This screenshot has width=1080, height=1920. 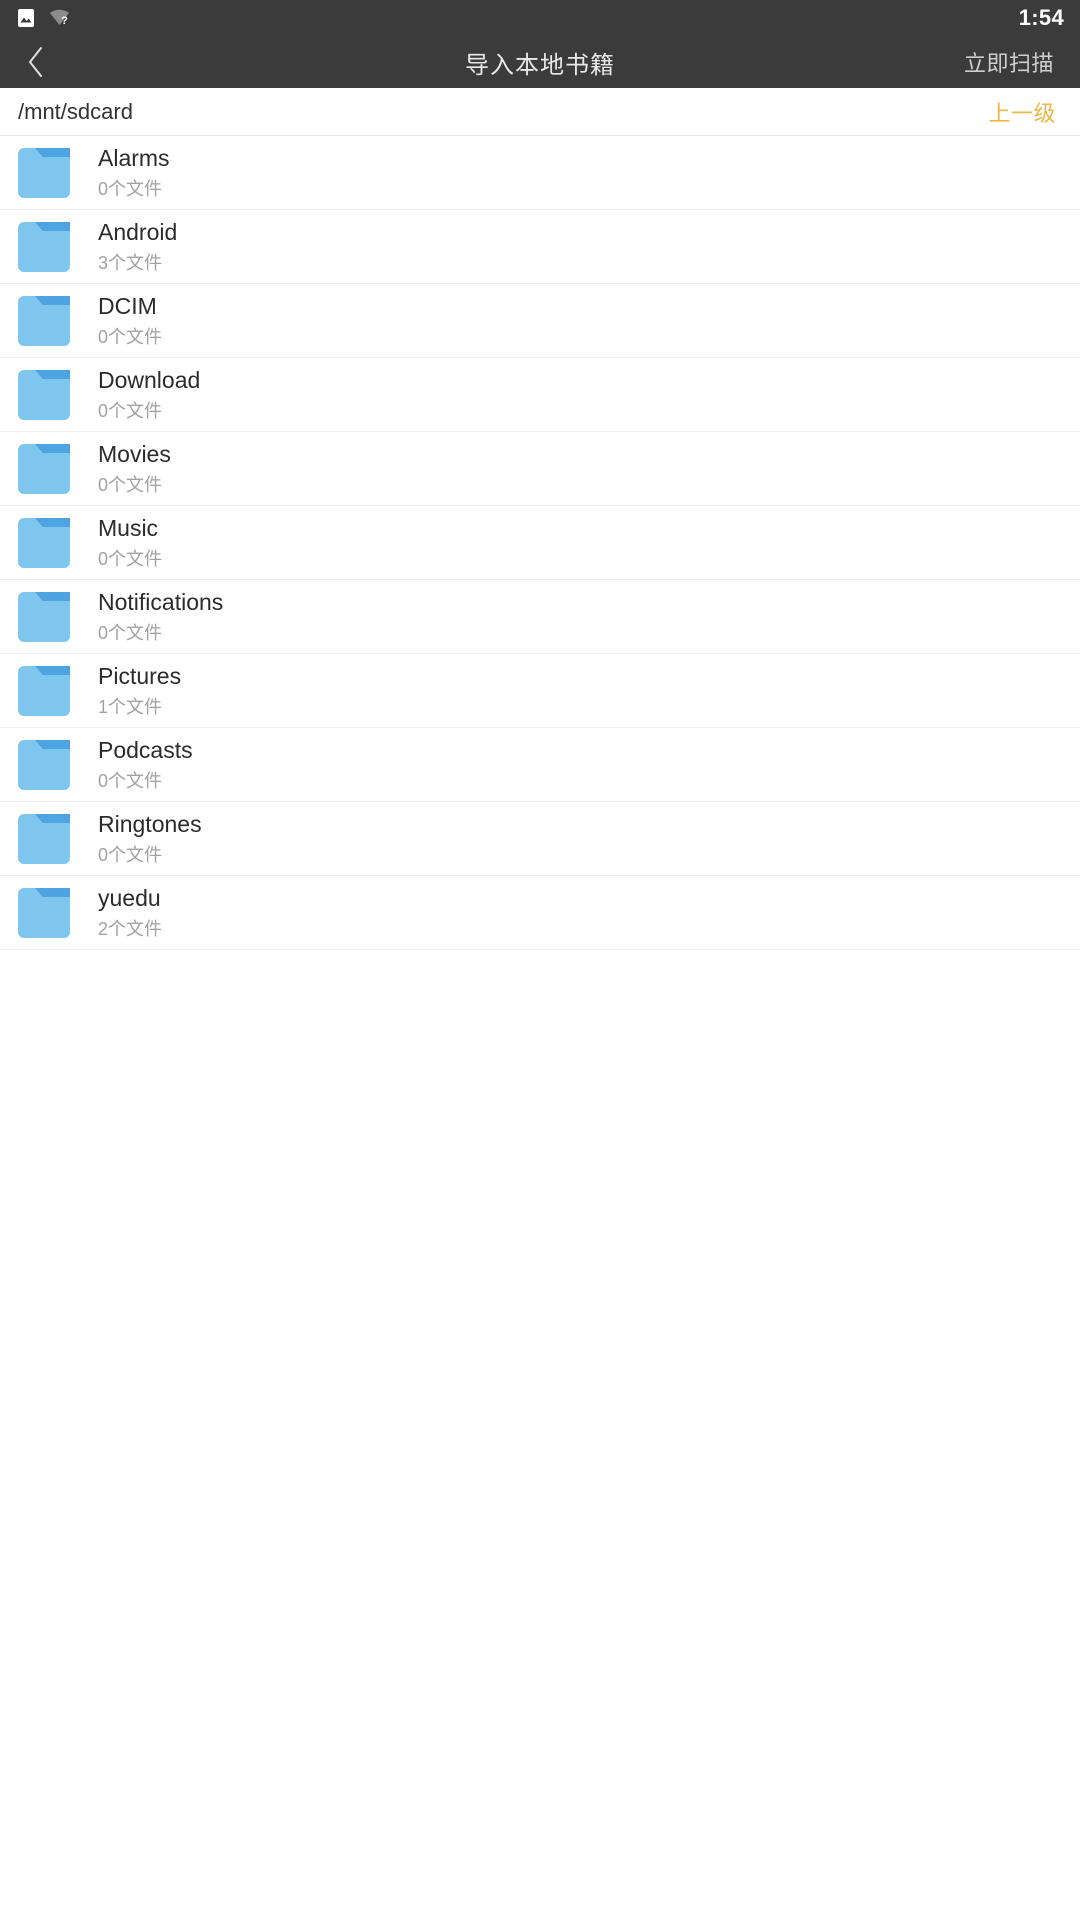 I want to click on list-item-android: Android 3个文件, so click(x=540, y=247).